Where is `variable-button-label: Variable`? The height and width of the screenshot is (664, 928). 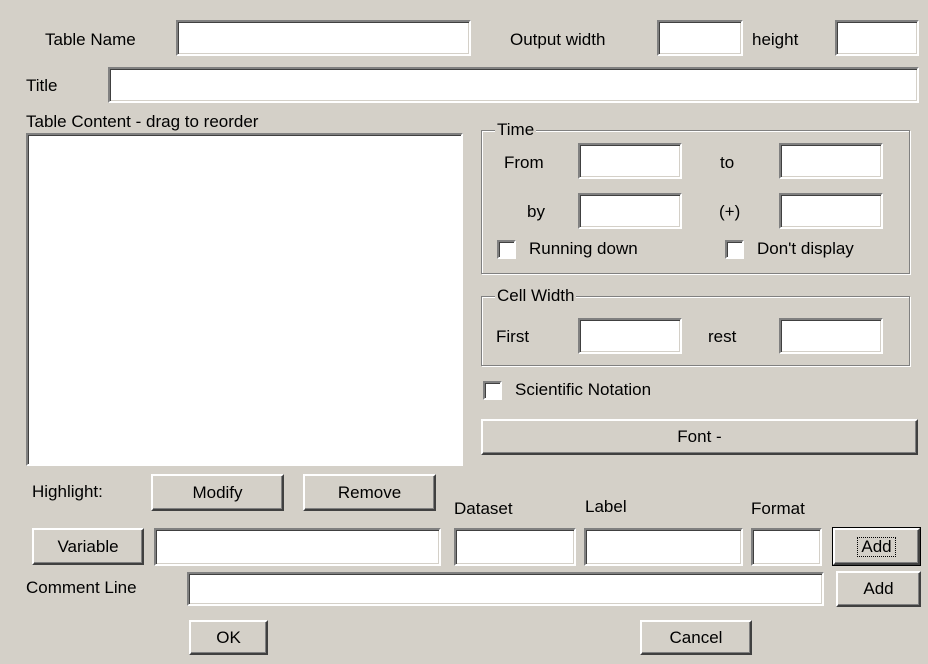
variable-button-label: Variable is located at coordinates (88, 546).